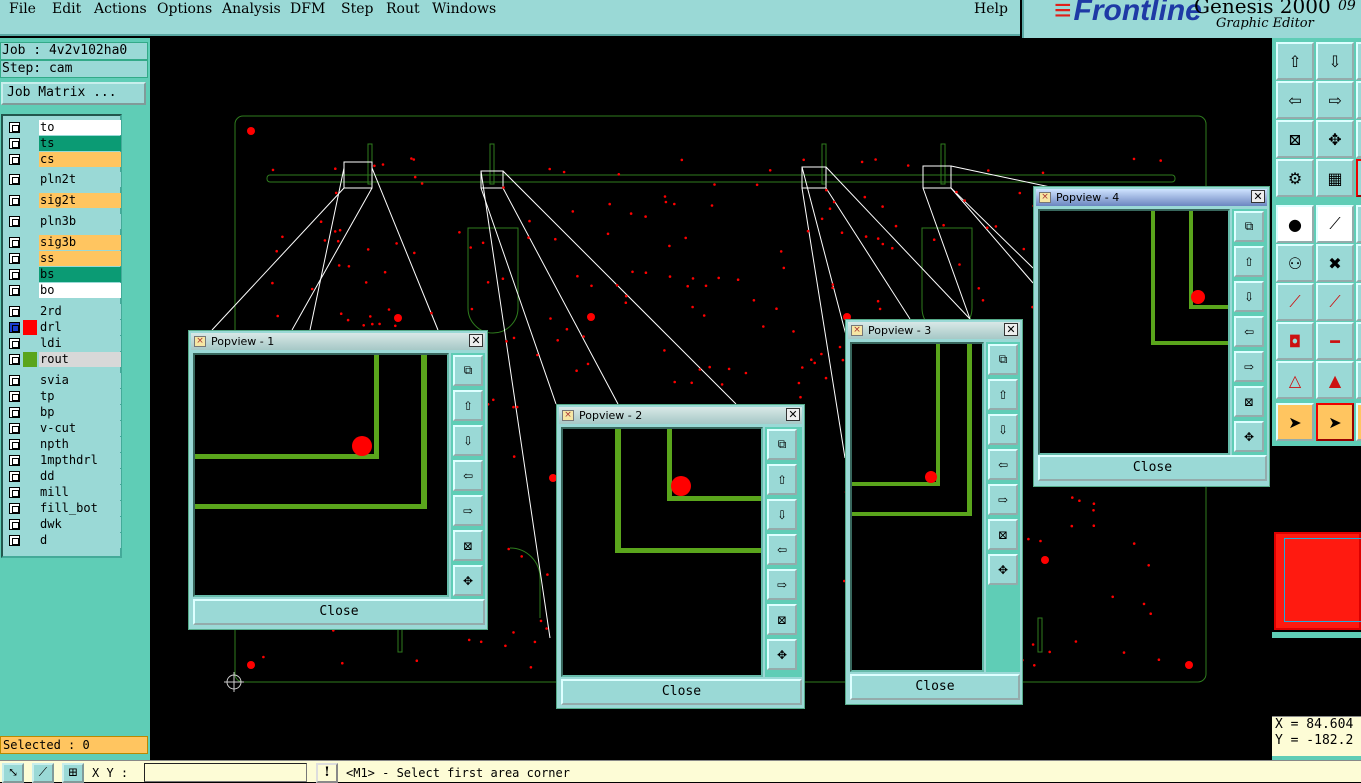 The width and height of the screenshot is (1361, 783). What do you see at coordinates (1295, 263) in the screenshot?
I see `net-connect-icon: ⚇` at bounding box center [1295, 263].